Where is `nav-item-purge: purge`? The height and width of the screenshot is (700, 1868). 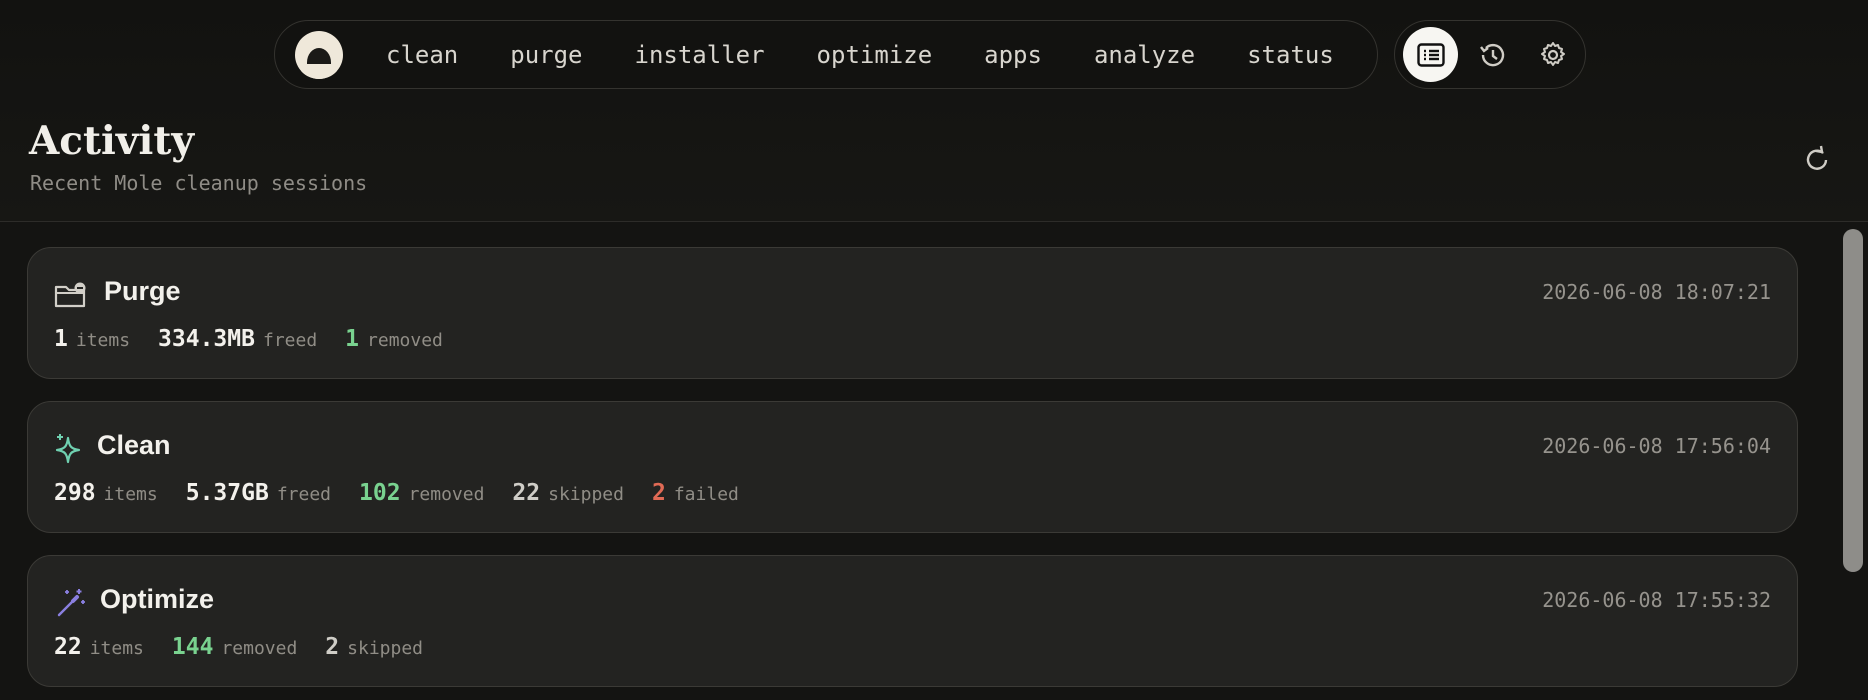
nav-item-purge: purge is located at coordinates (546, 55).